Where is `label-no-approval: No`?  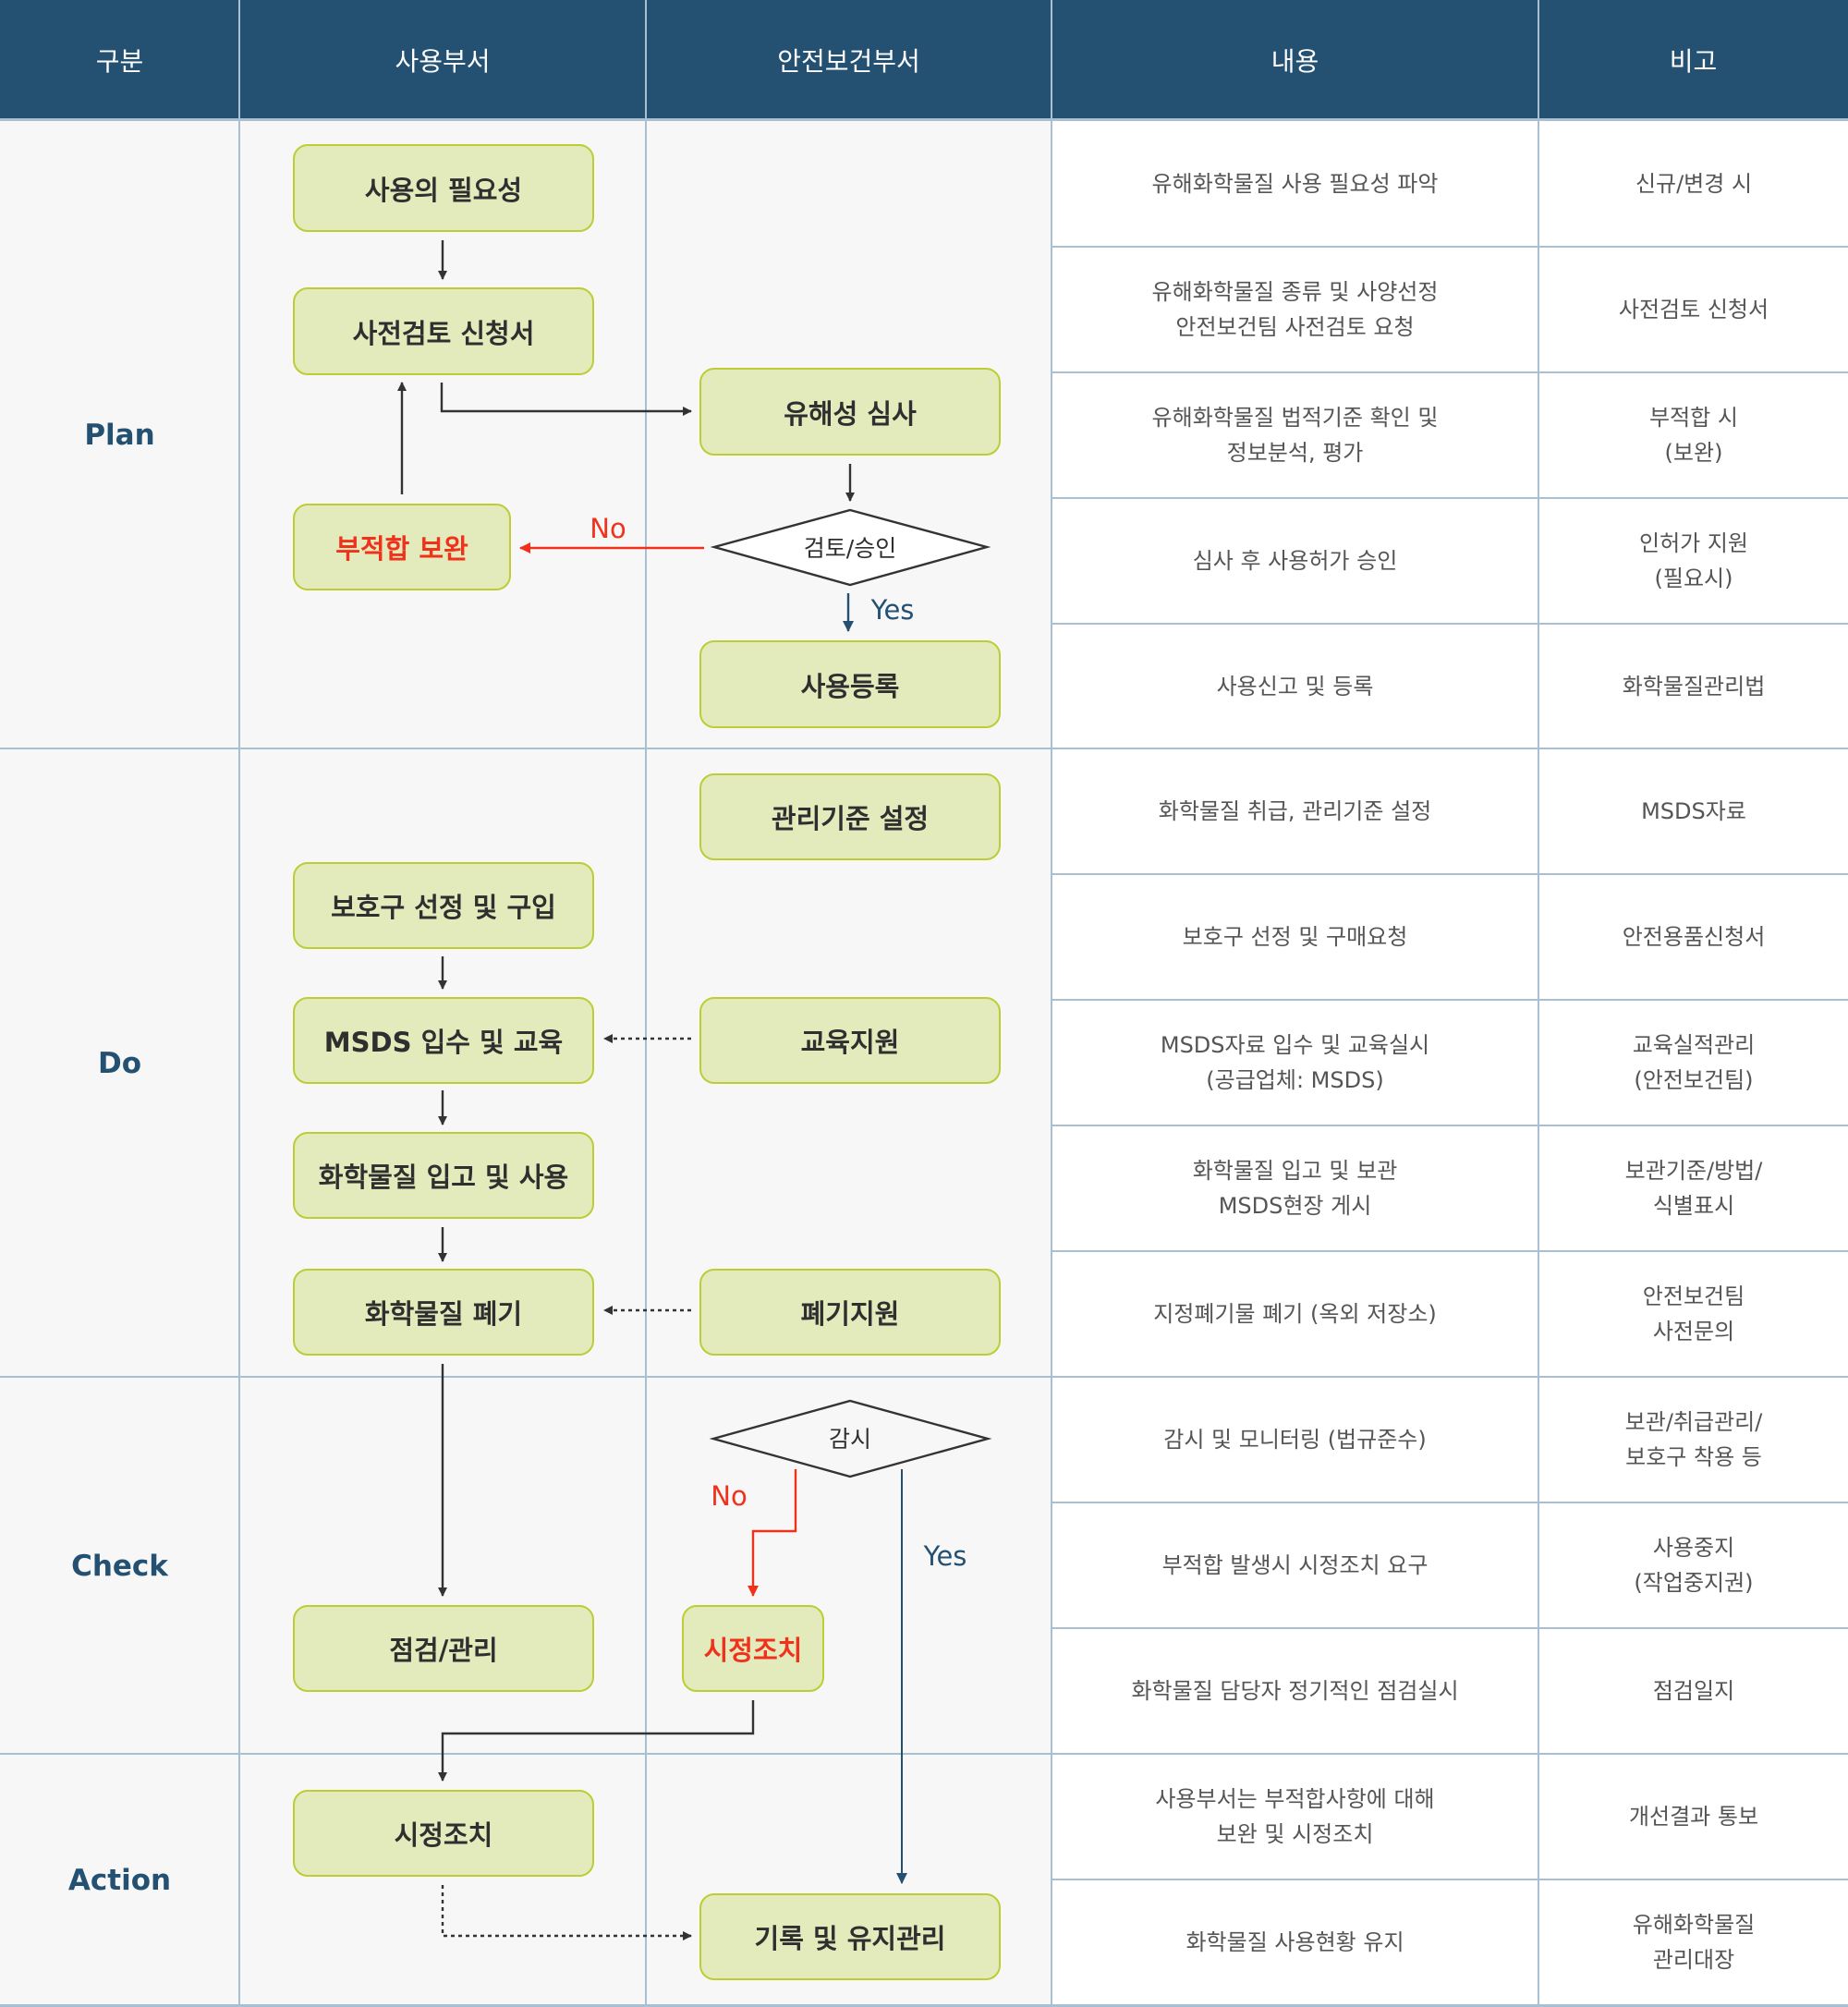
label-no-approval: No is located at coordinates (608, 529).